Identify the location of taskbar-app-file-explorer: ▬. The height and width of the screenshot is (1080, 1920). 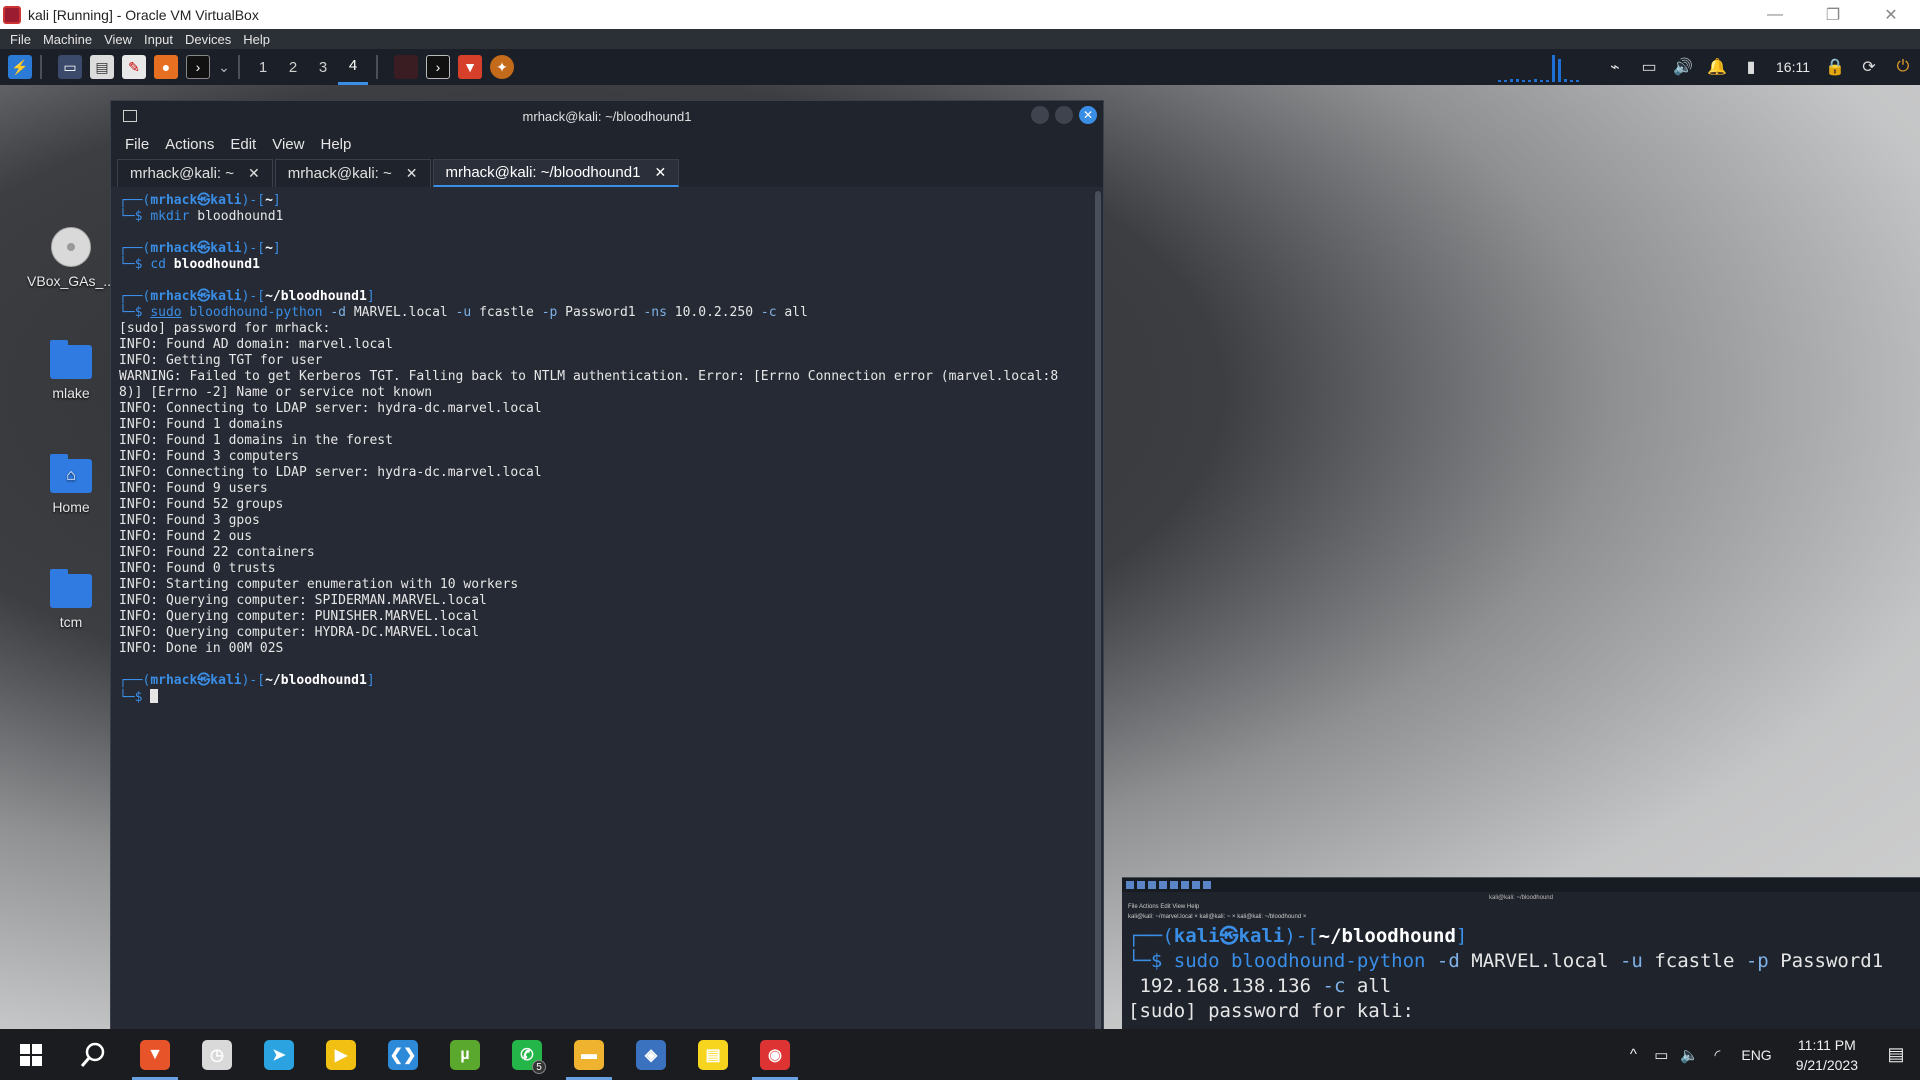
(589, 1054).